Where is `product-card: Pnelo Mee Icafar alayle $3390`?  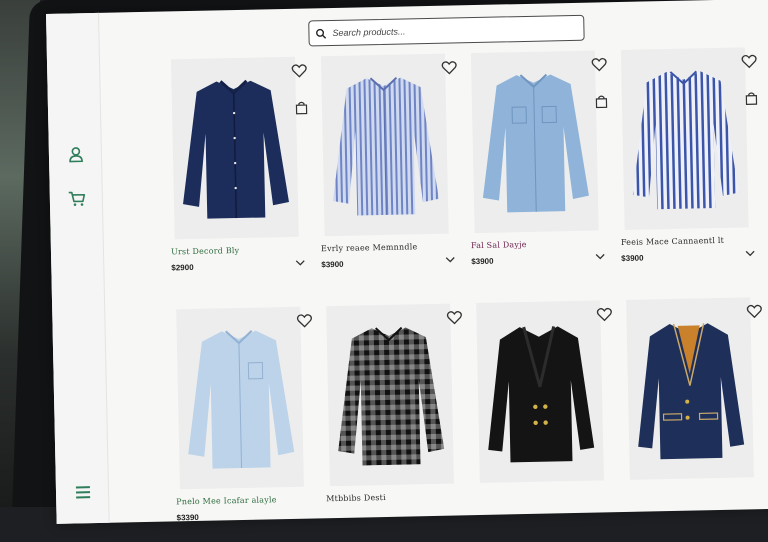
product-card: Pnelo Mee Icafar alayle $3390 is located at coordinates (247, 422).